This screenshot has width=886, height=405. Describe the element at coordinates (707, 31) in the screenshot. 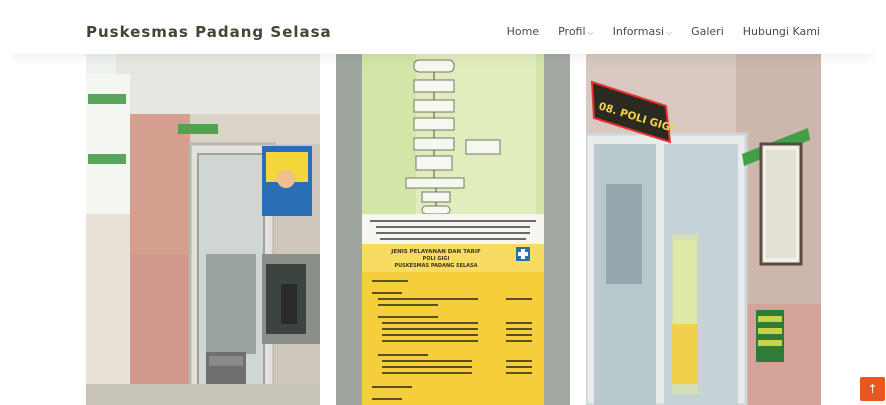

I see `nav-galeri: Galeri` at that location.